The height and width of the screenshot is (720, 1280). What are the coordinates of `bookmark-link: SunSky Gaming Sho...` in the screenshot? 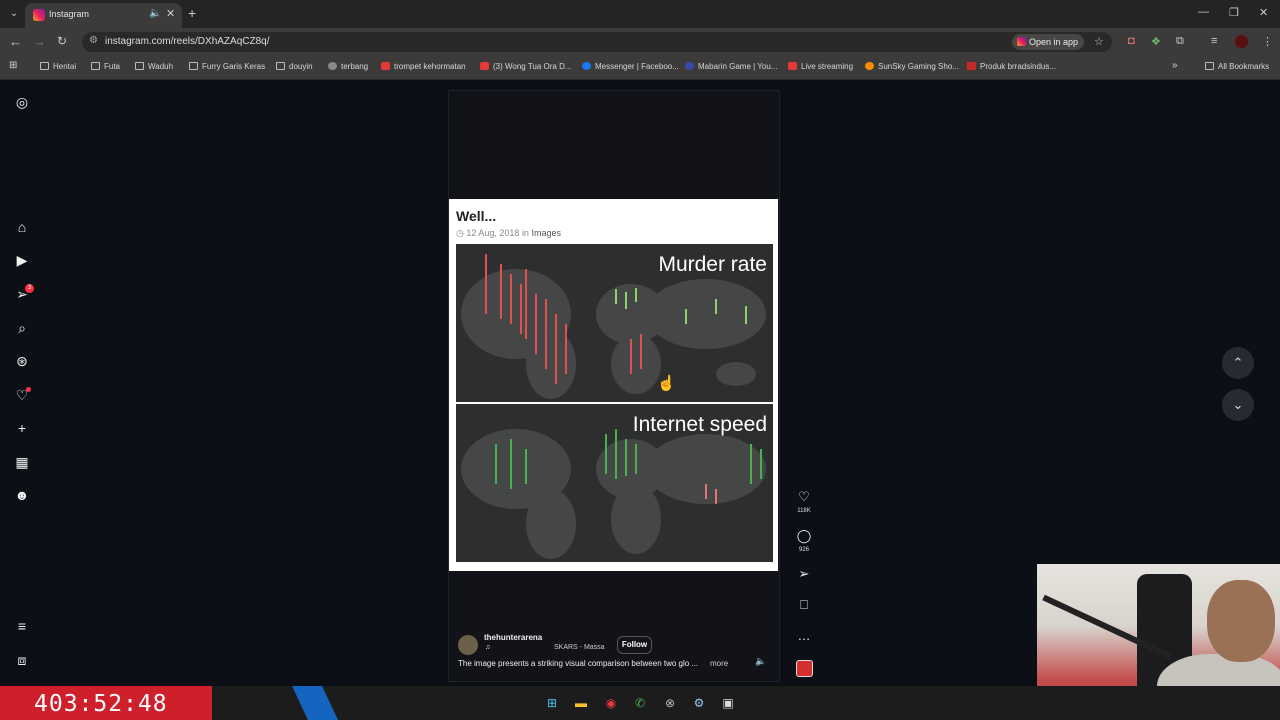 It's located at (912, 66).